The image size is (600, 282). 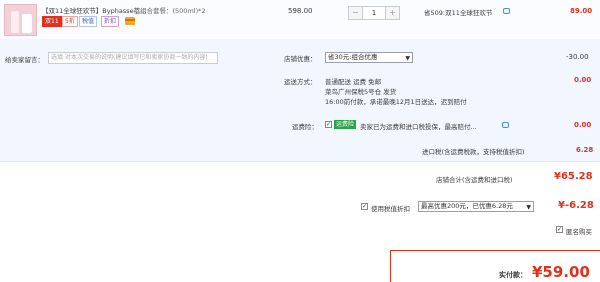 What do you see at coordinates (573, 176) in the screenshot?
I see `shop-total-amount: ¥65.28` at bounding box center [573, 176].